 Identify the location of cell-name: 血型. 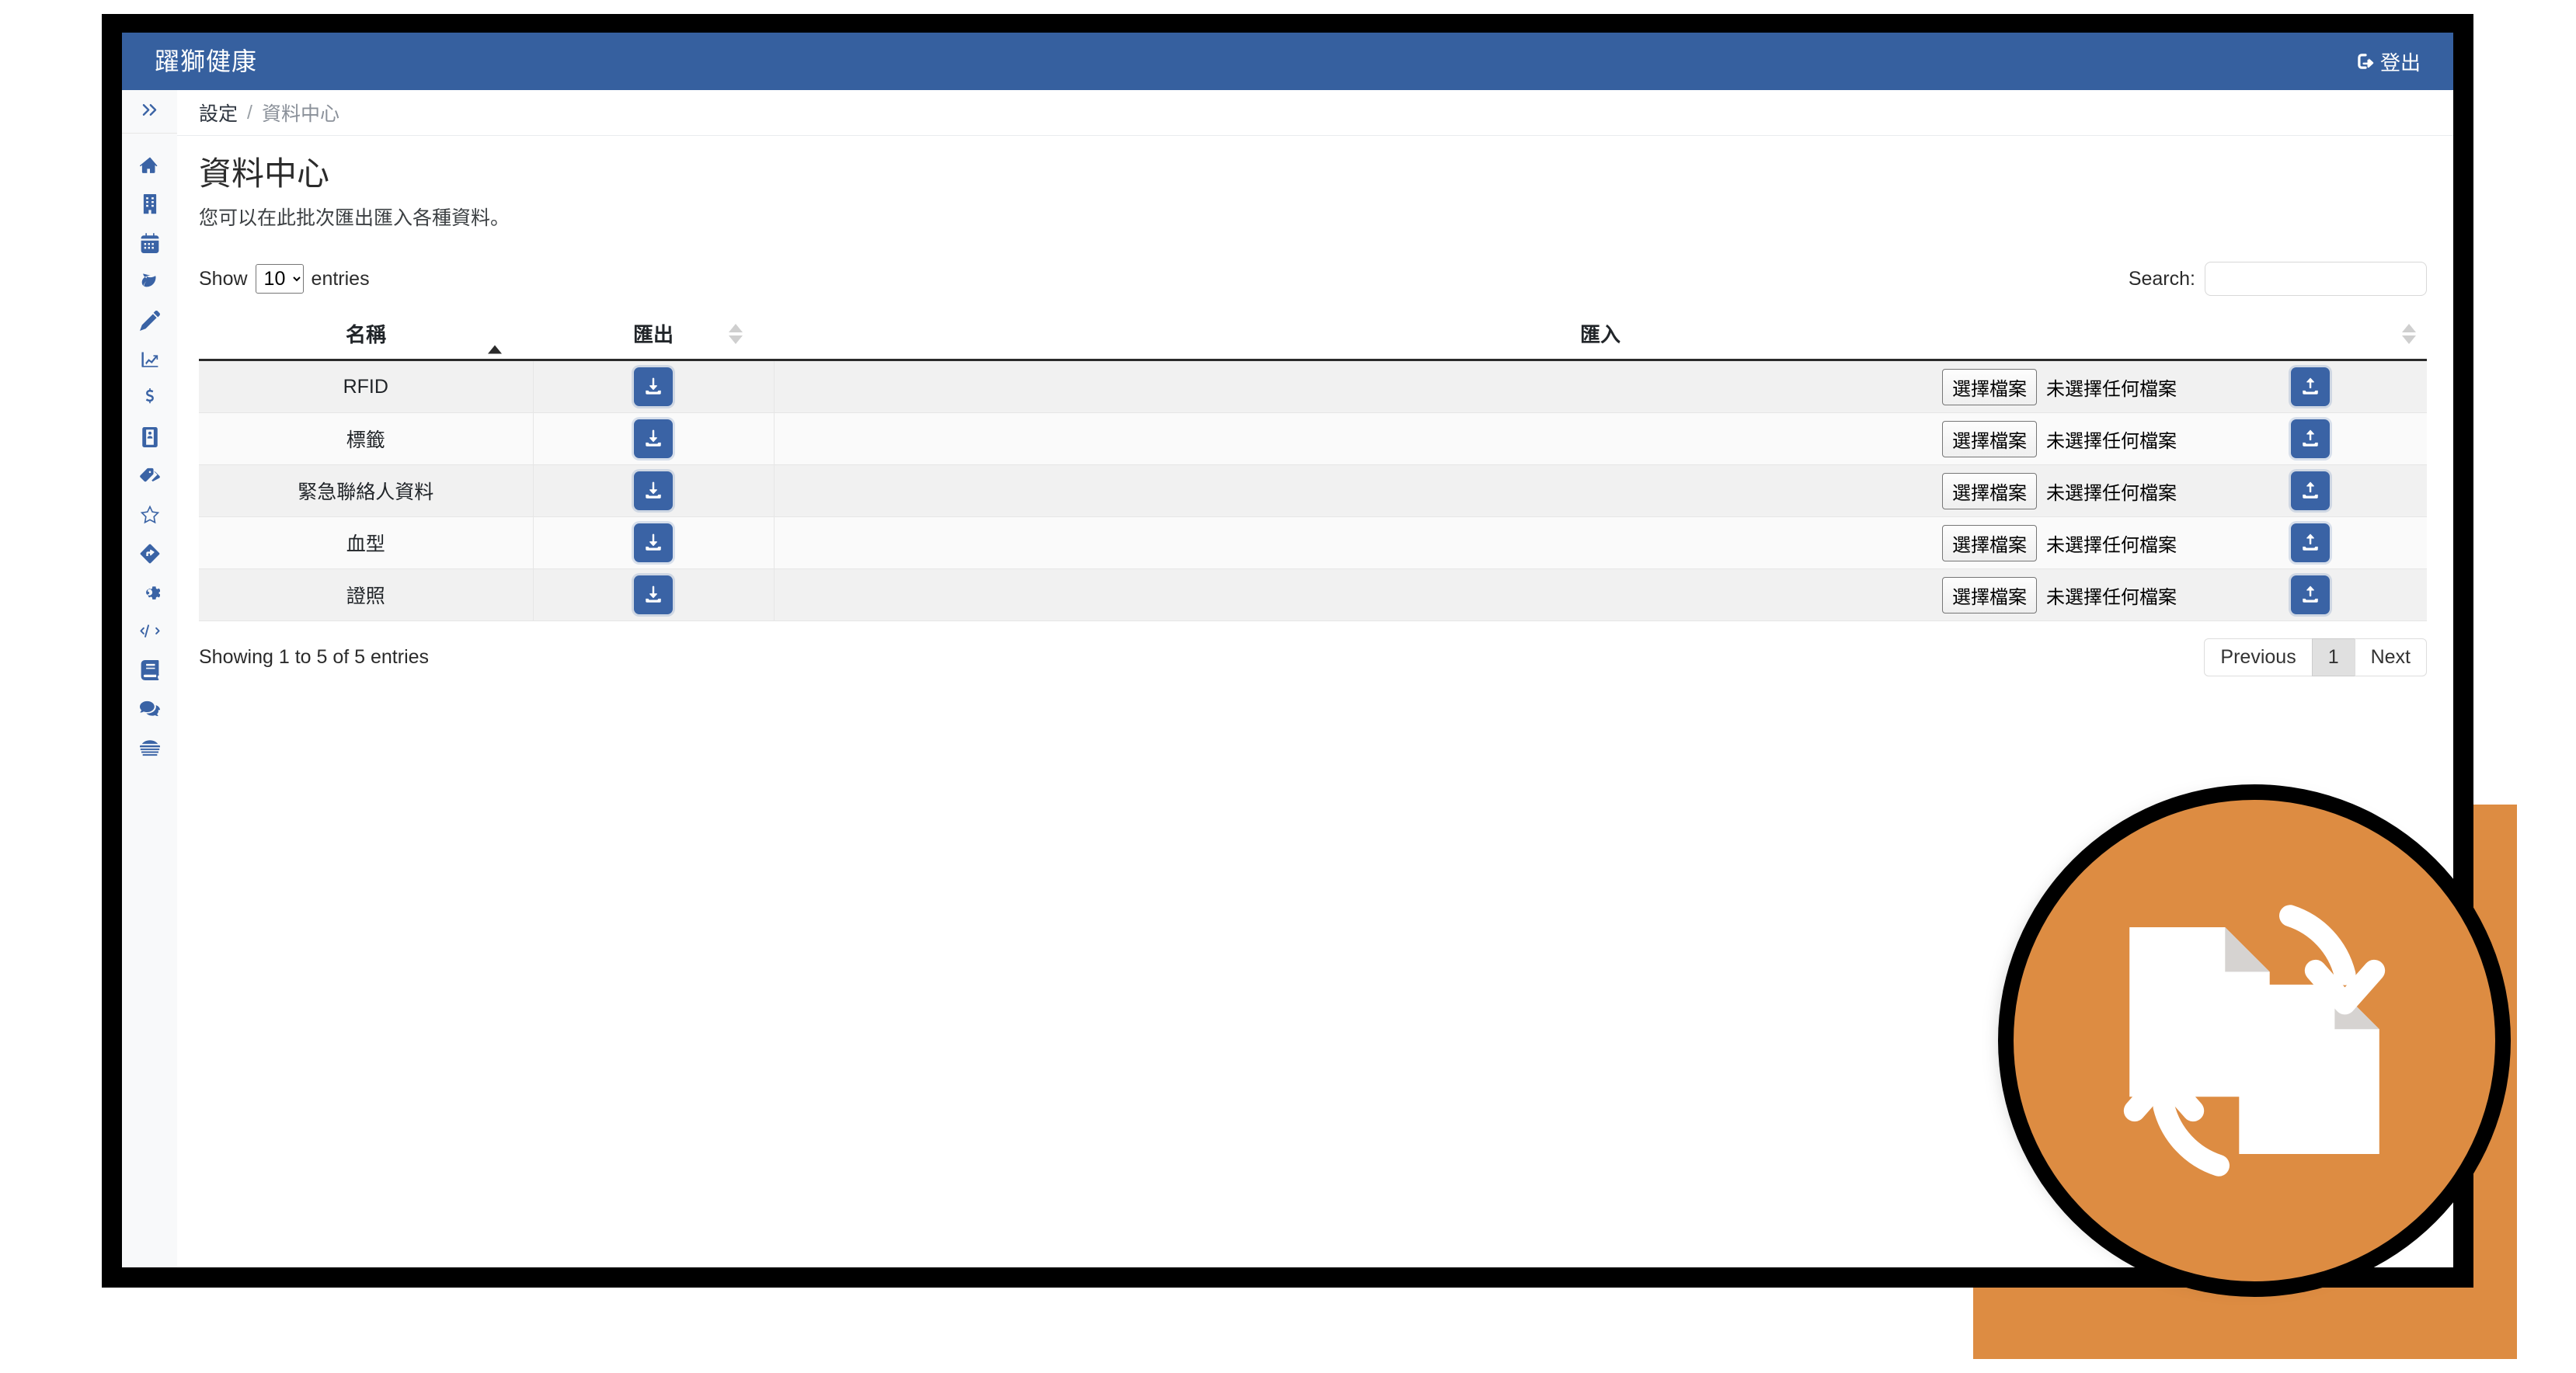
(366, 543).